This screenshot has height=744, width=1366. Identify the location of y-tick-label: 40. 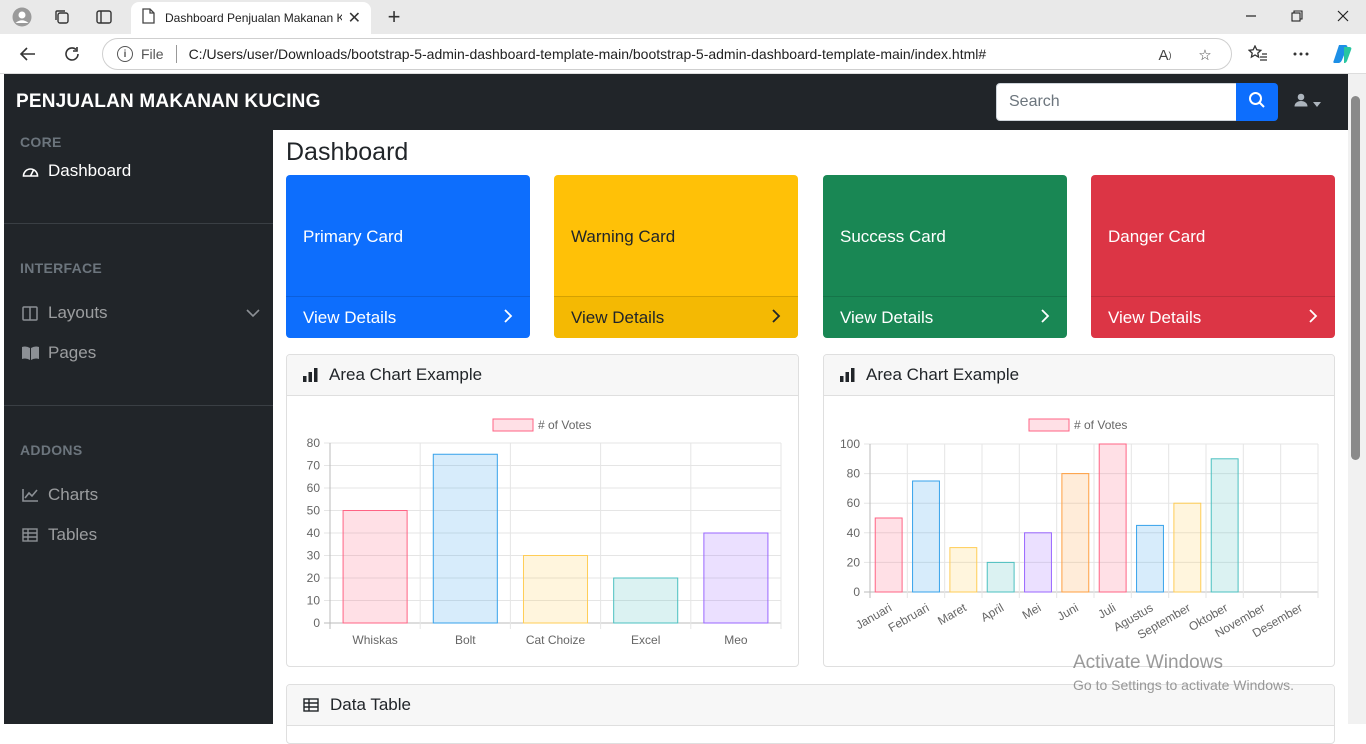
(854, 533).